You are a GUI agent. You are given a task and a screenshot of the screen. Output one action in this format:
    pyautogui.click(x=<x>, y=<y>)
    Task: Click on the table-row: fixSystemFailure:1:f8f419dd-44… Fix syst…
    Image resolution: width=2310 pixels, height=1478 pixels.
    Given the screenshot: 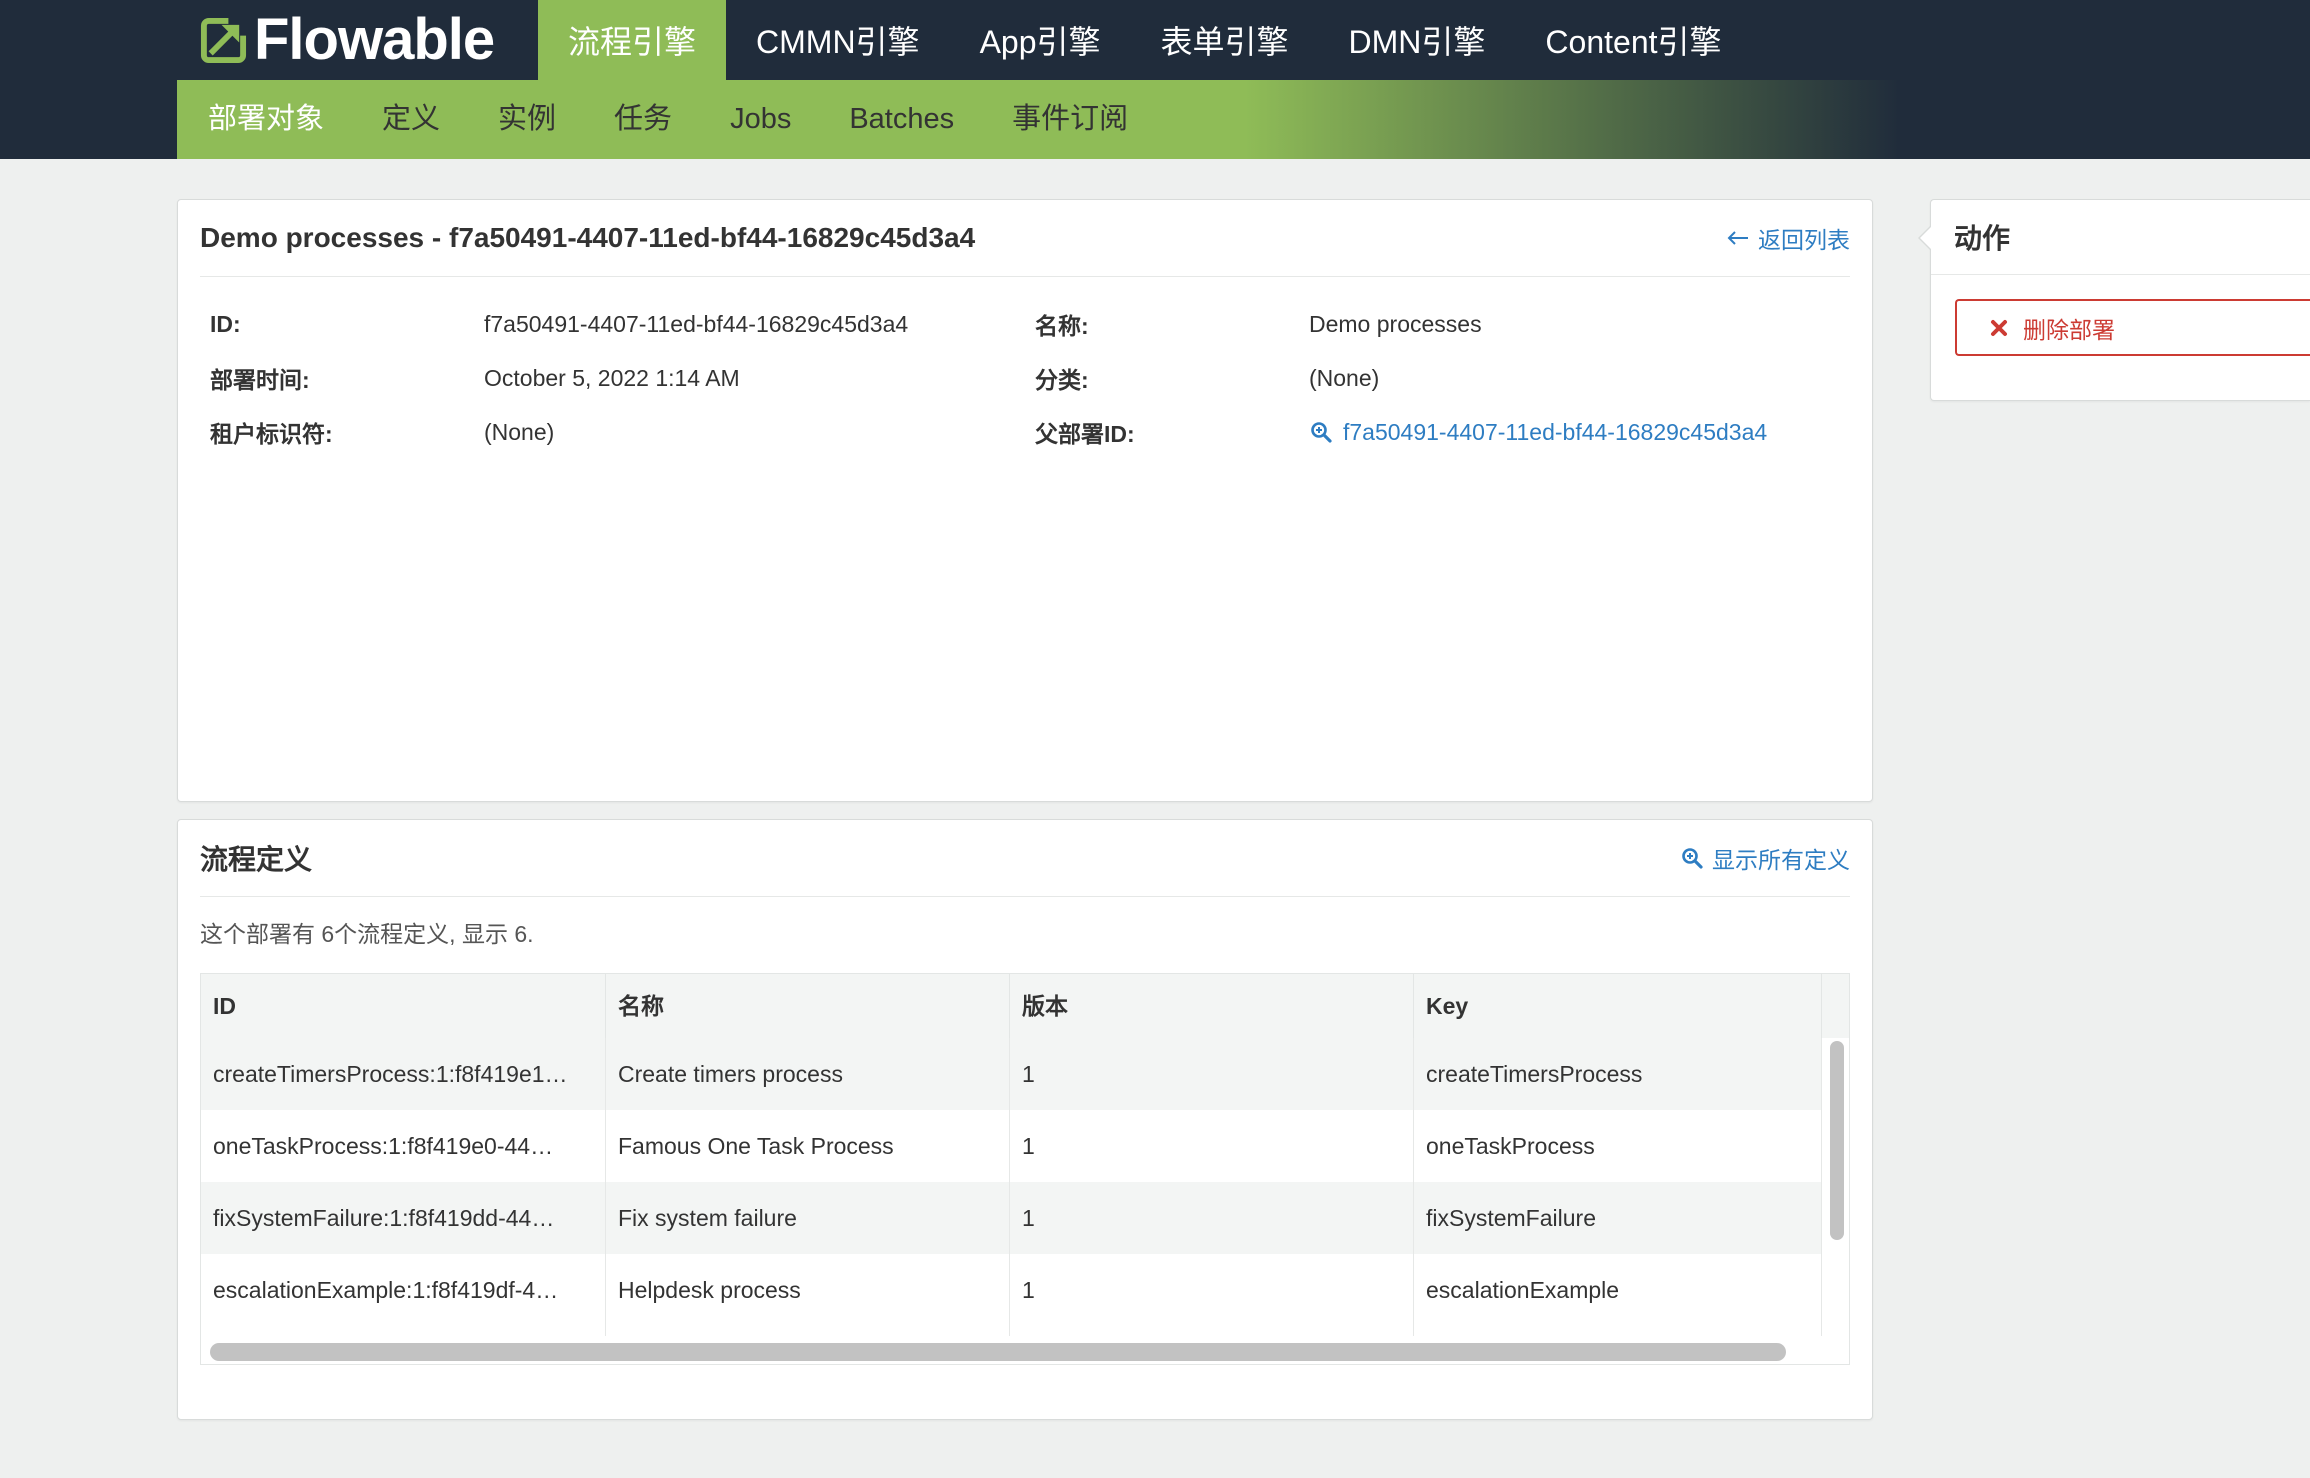 What is the action you would take?
    pyautogui.click(x=1011, y=1218)
    